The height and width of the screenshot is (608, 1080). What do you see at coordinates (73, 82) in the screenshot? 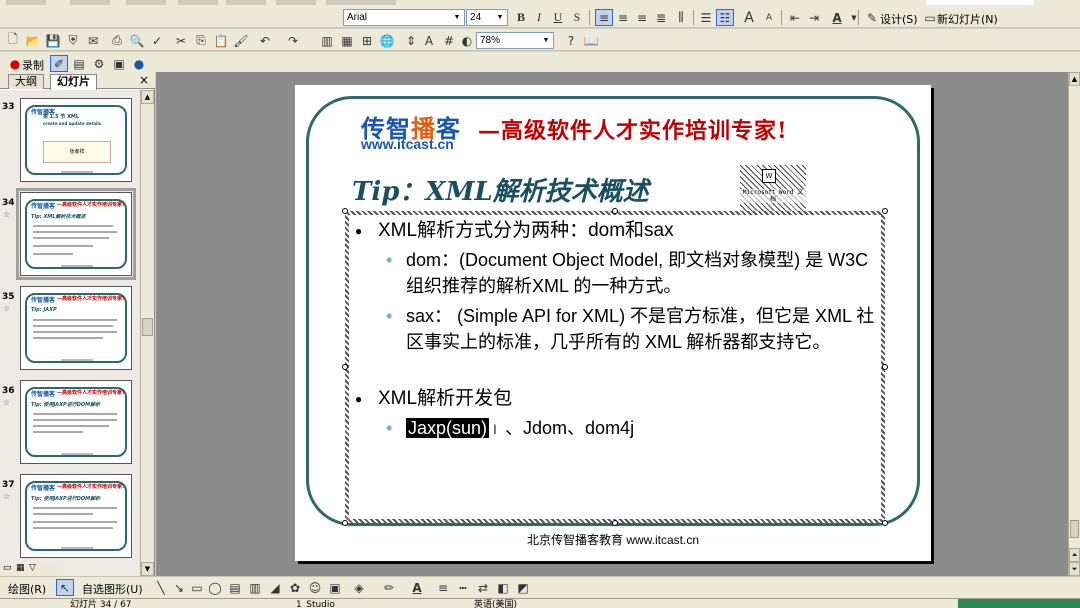
I see `tab-slides: 幻灯片` at bounding box center [73, 82].